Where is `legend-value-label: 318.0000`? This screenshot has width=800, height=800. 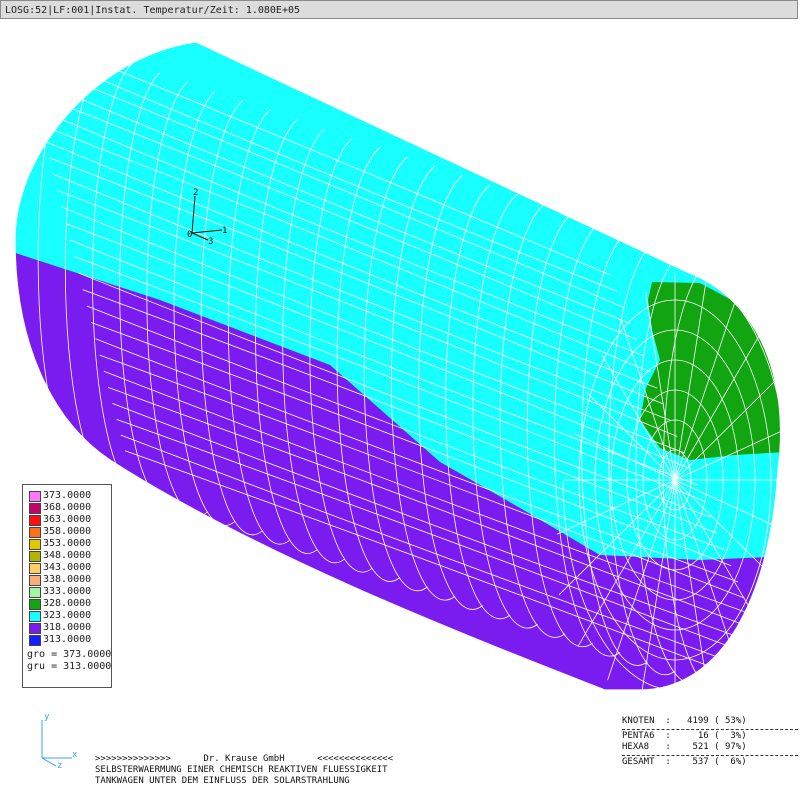 legend-value-label: 318.0000 is located at coordinates (67, 627).